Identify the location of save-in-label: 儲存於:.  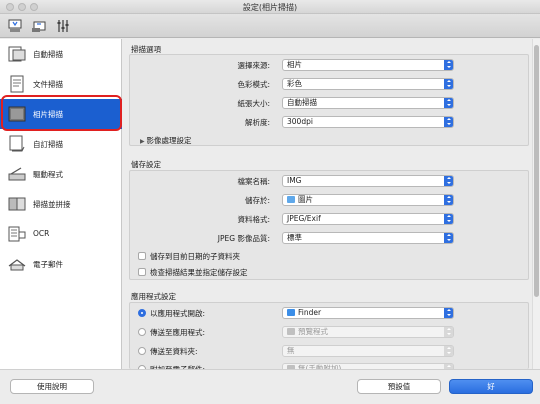
(257, 200).